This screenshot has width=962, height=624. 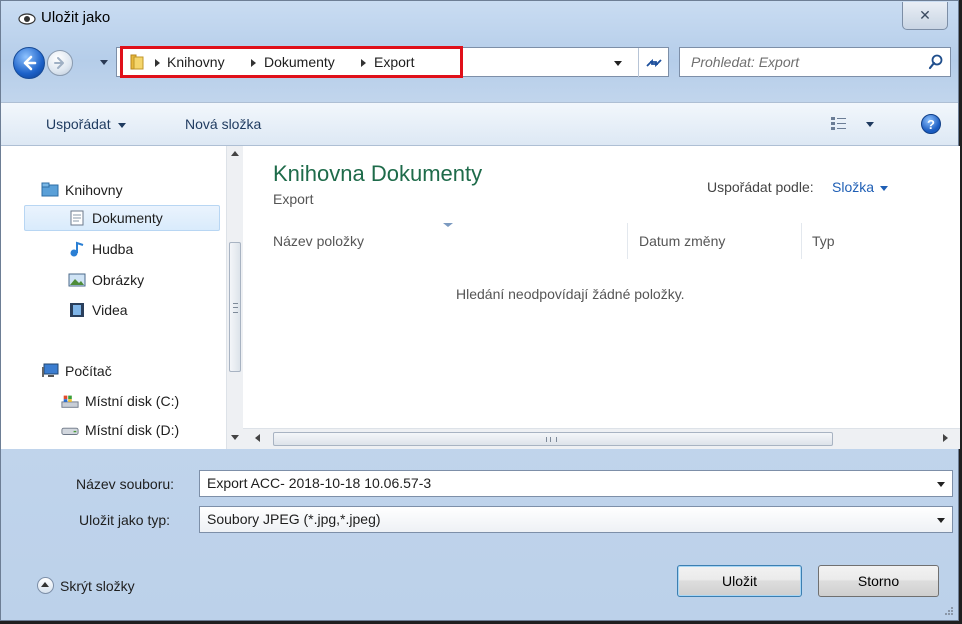 I want to click on column-header-date: Datum změny, so click(x=682, y=241).